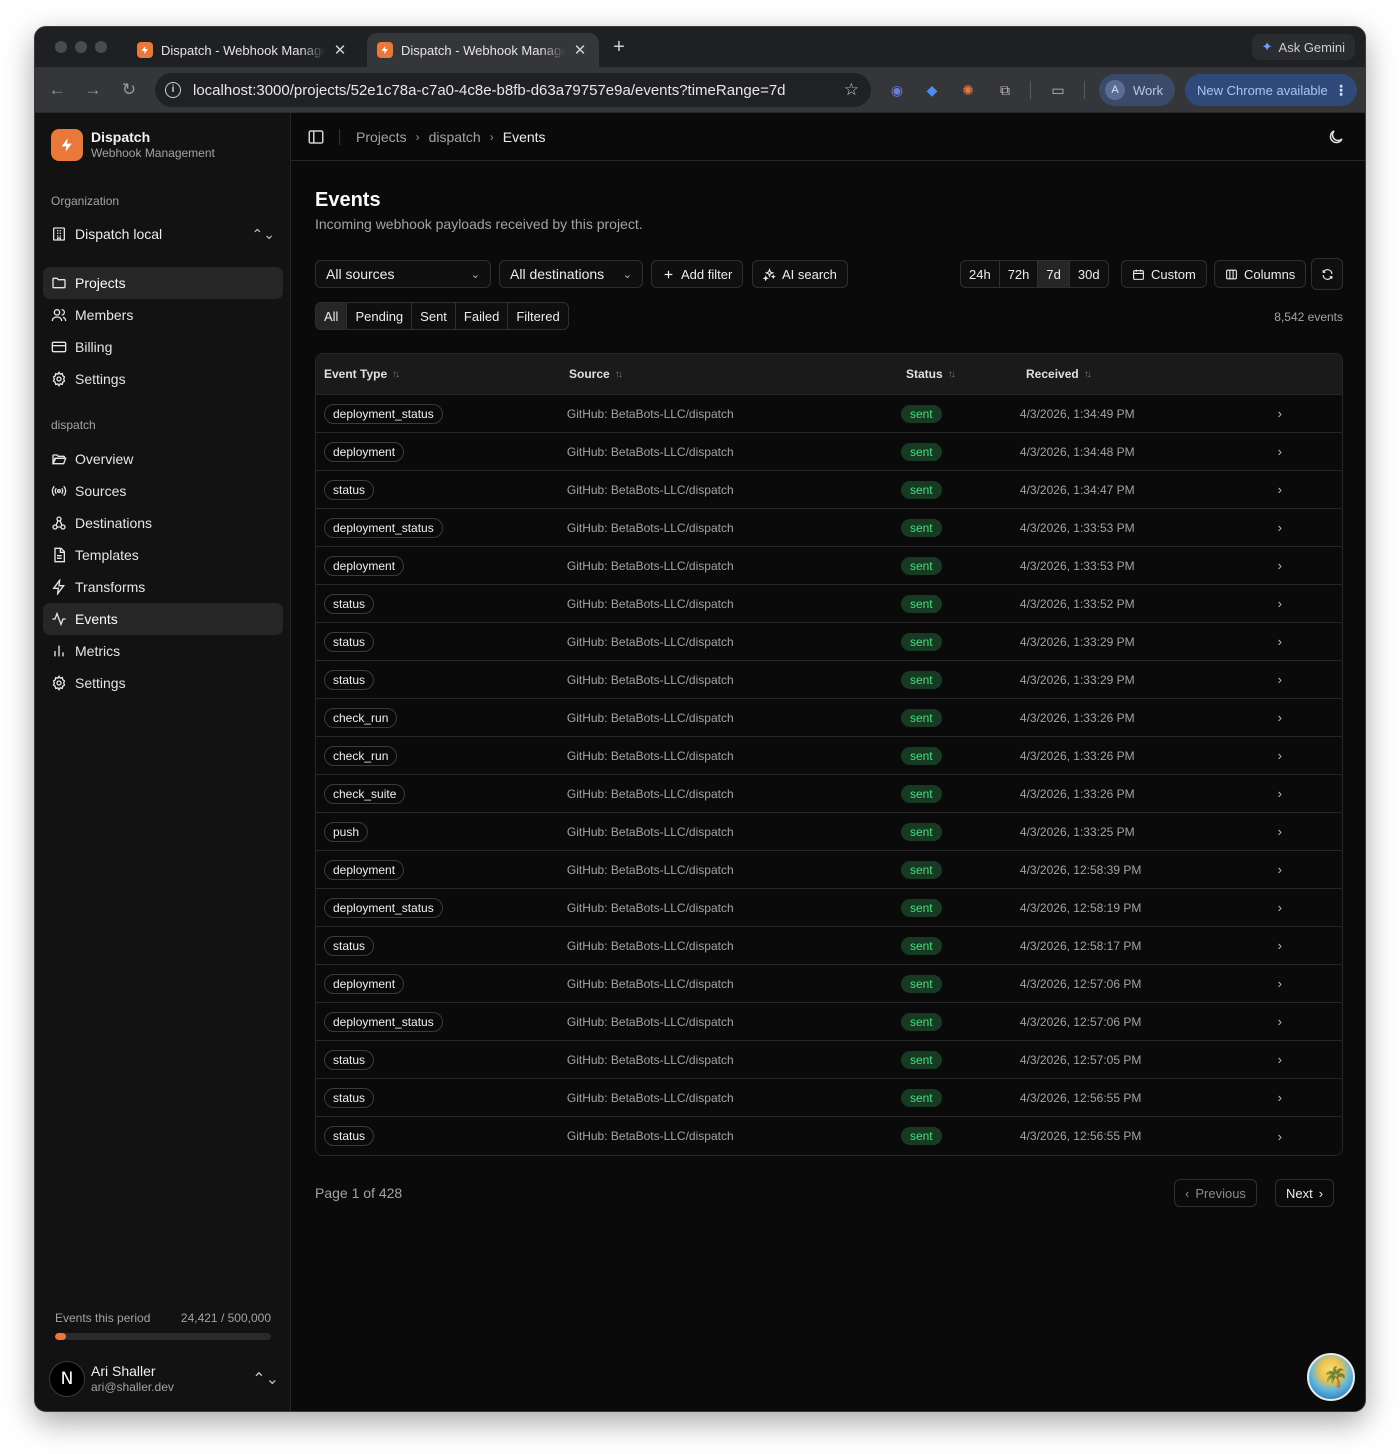 The width and height of the screenshot is (1400, 1454). I want to click on header-event-type: Event Type ↑↓, so click(442, 374).